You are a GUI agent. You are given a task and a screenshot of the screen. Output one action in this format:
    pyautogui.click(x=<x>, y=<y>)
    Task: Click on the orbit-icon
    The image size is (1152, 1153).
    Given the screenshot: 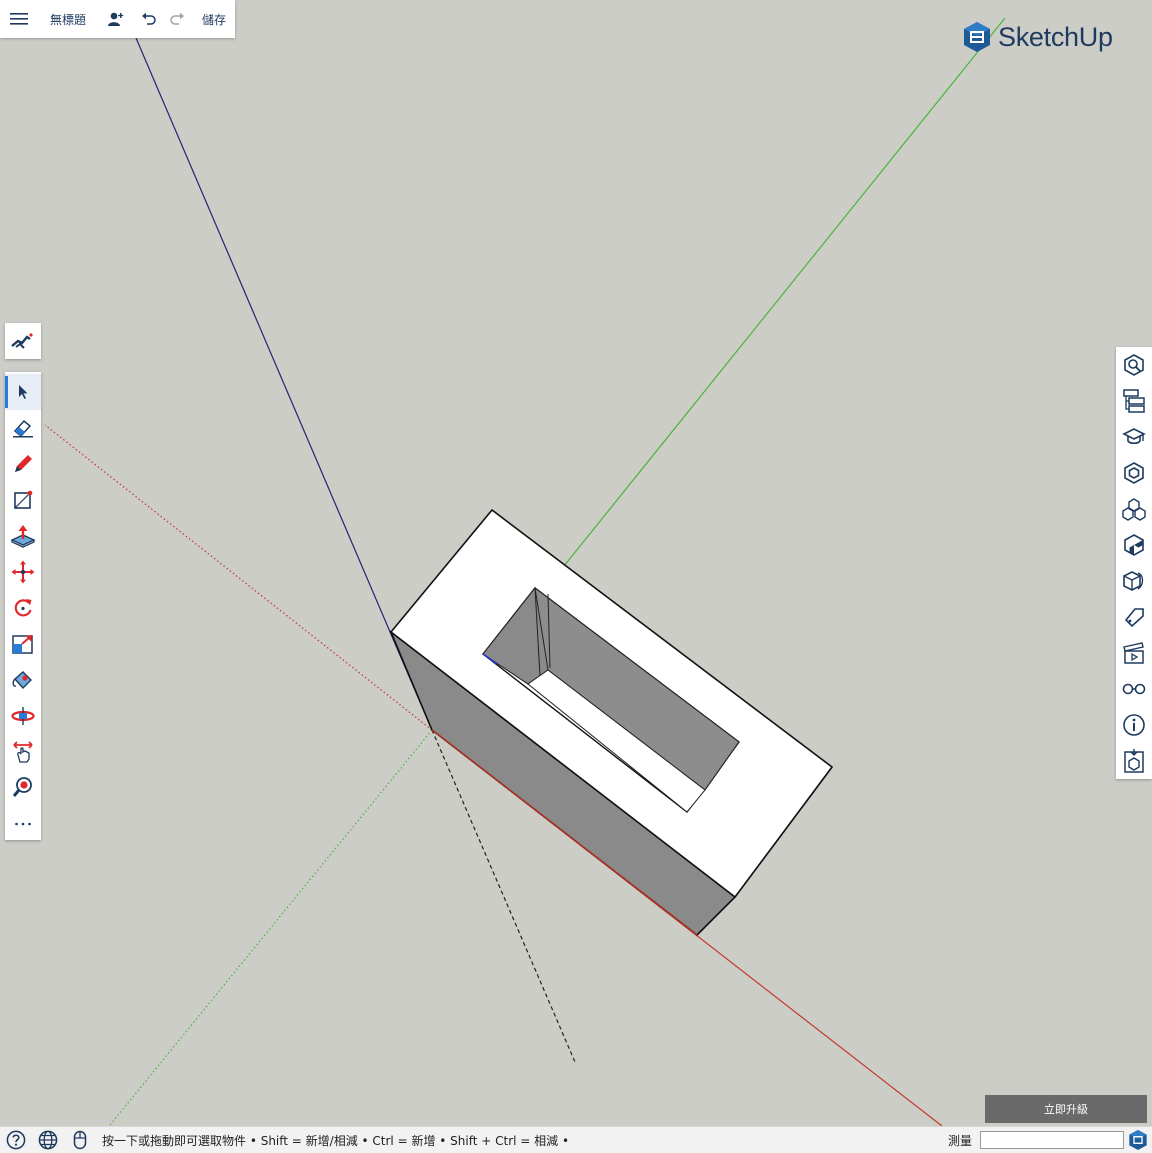 What is the action you would take?
    pyautogui.click(x=23, y=716)
    